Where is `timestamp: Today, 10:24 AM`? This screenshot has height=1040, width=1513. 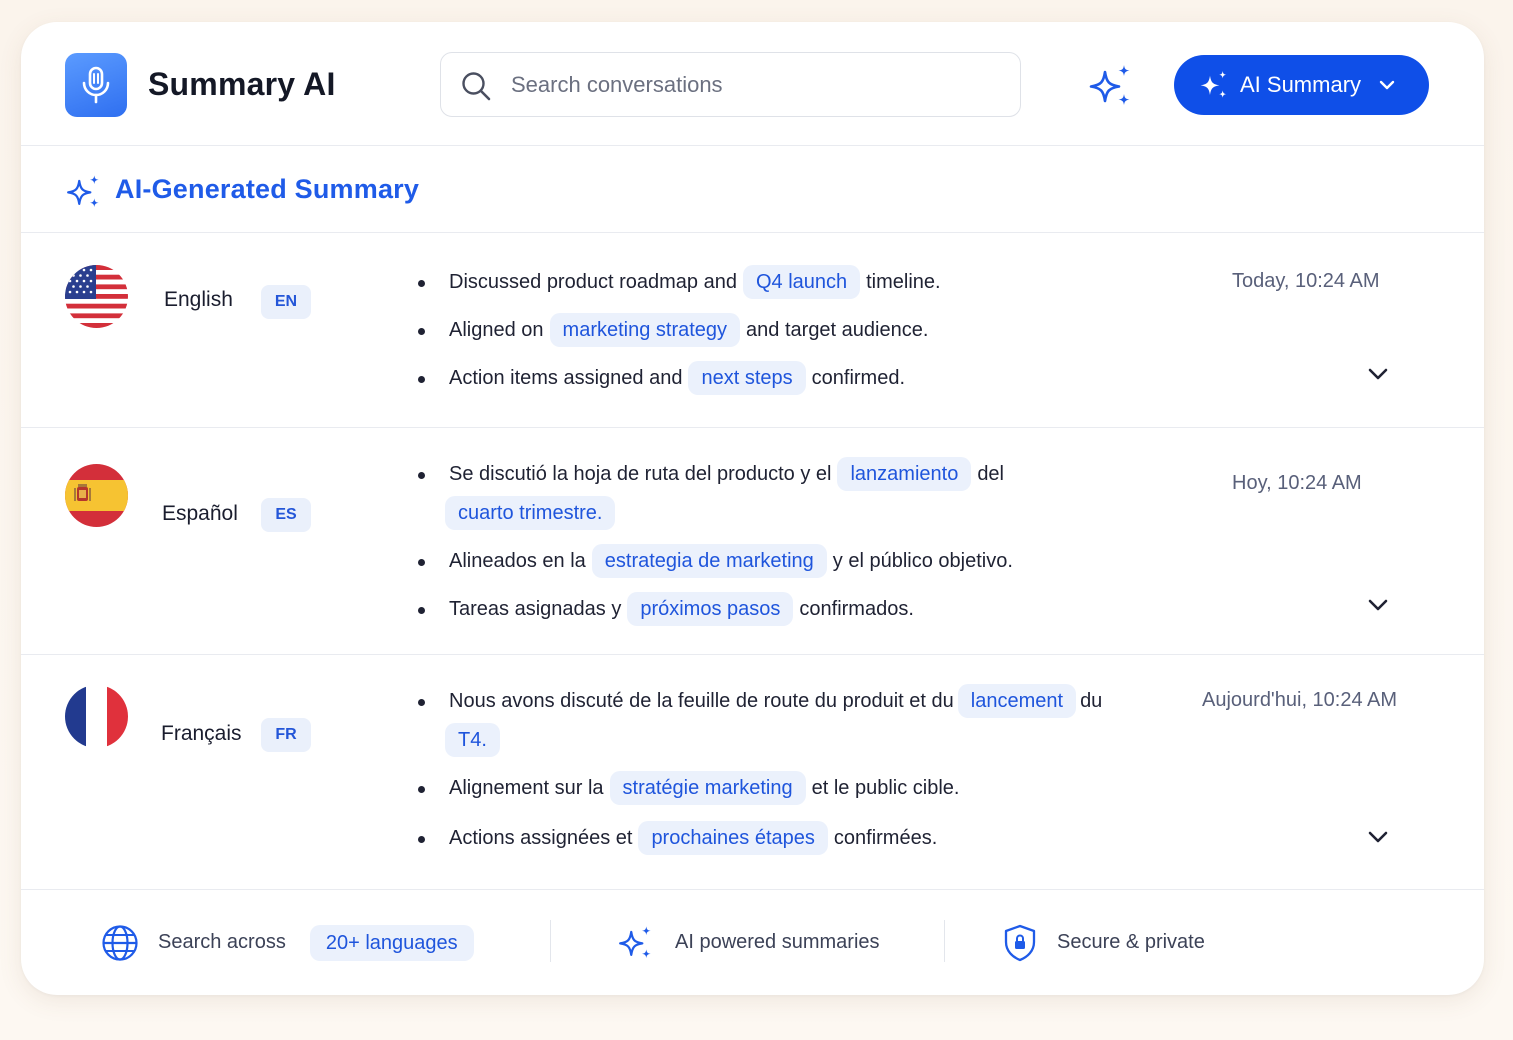 timestamp: Today, 10:24 AM is located at coordinates (1306, 281).